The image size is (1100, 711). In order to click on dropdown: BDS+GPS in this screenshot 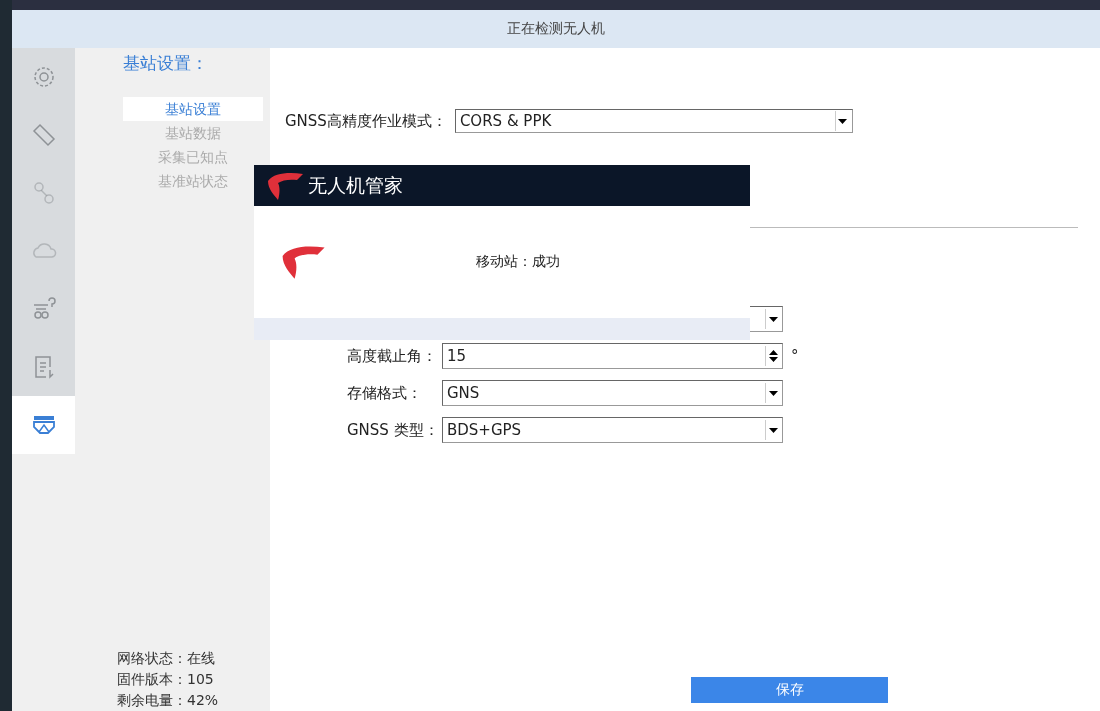, I will do `click(612, 430)`.